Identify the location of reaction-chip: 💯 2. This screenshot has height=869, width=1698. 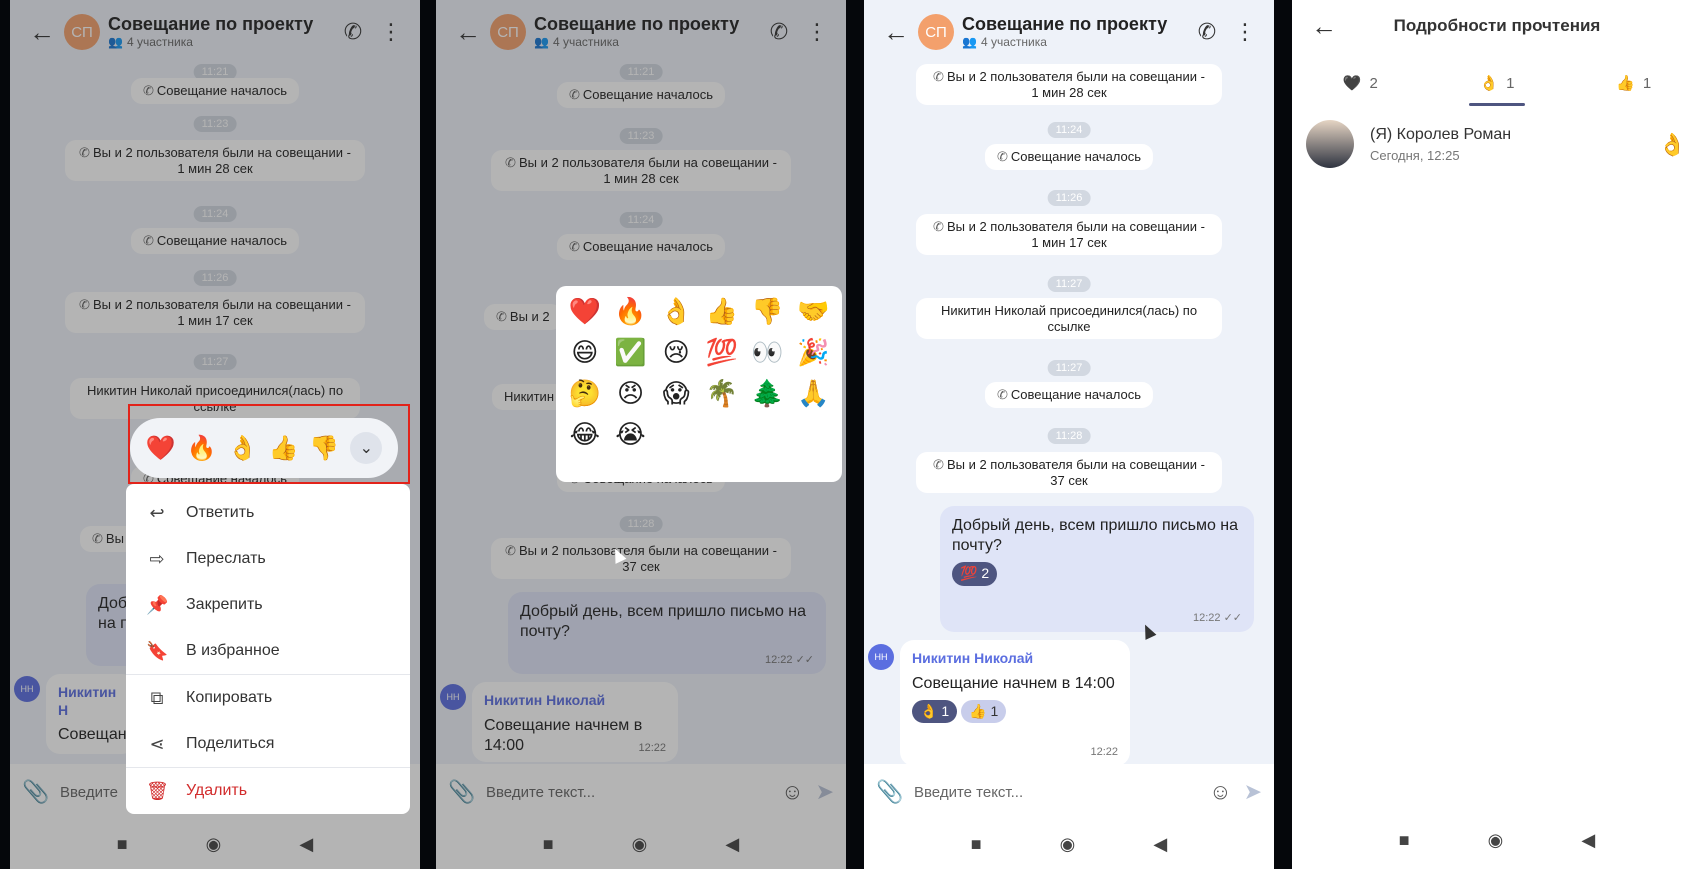
(975, 574).